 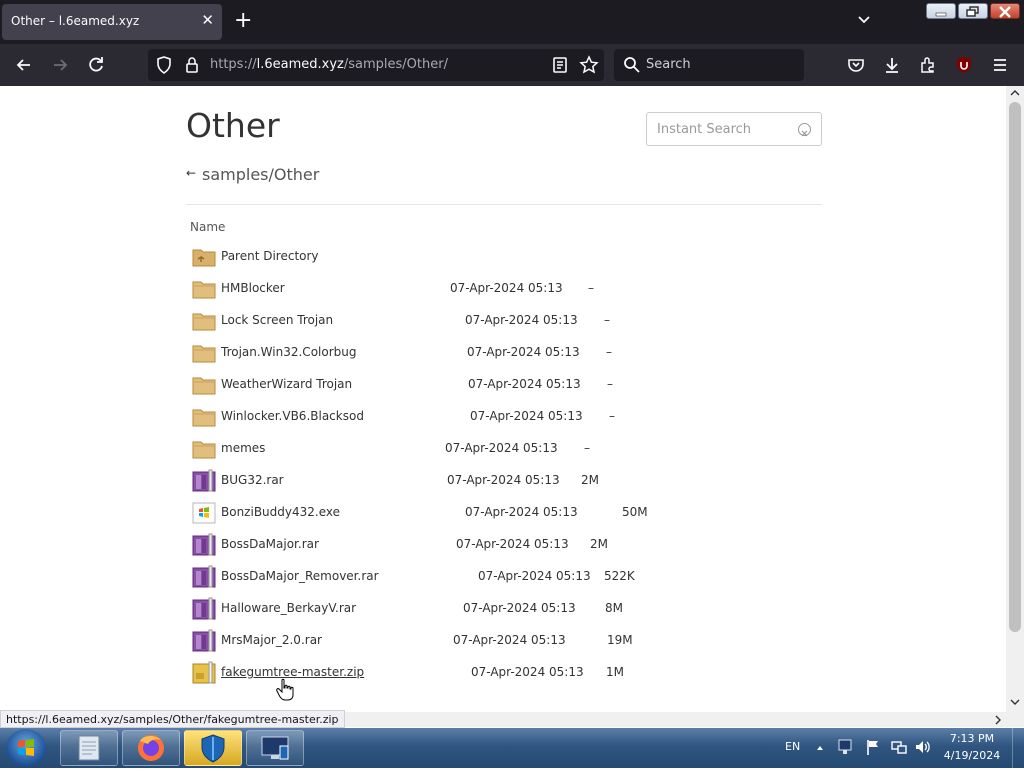 I want to click on clock-date: 4/19/2024, so click(x=972, y=755).